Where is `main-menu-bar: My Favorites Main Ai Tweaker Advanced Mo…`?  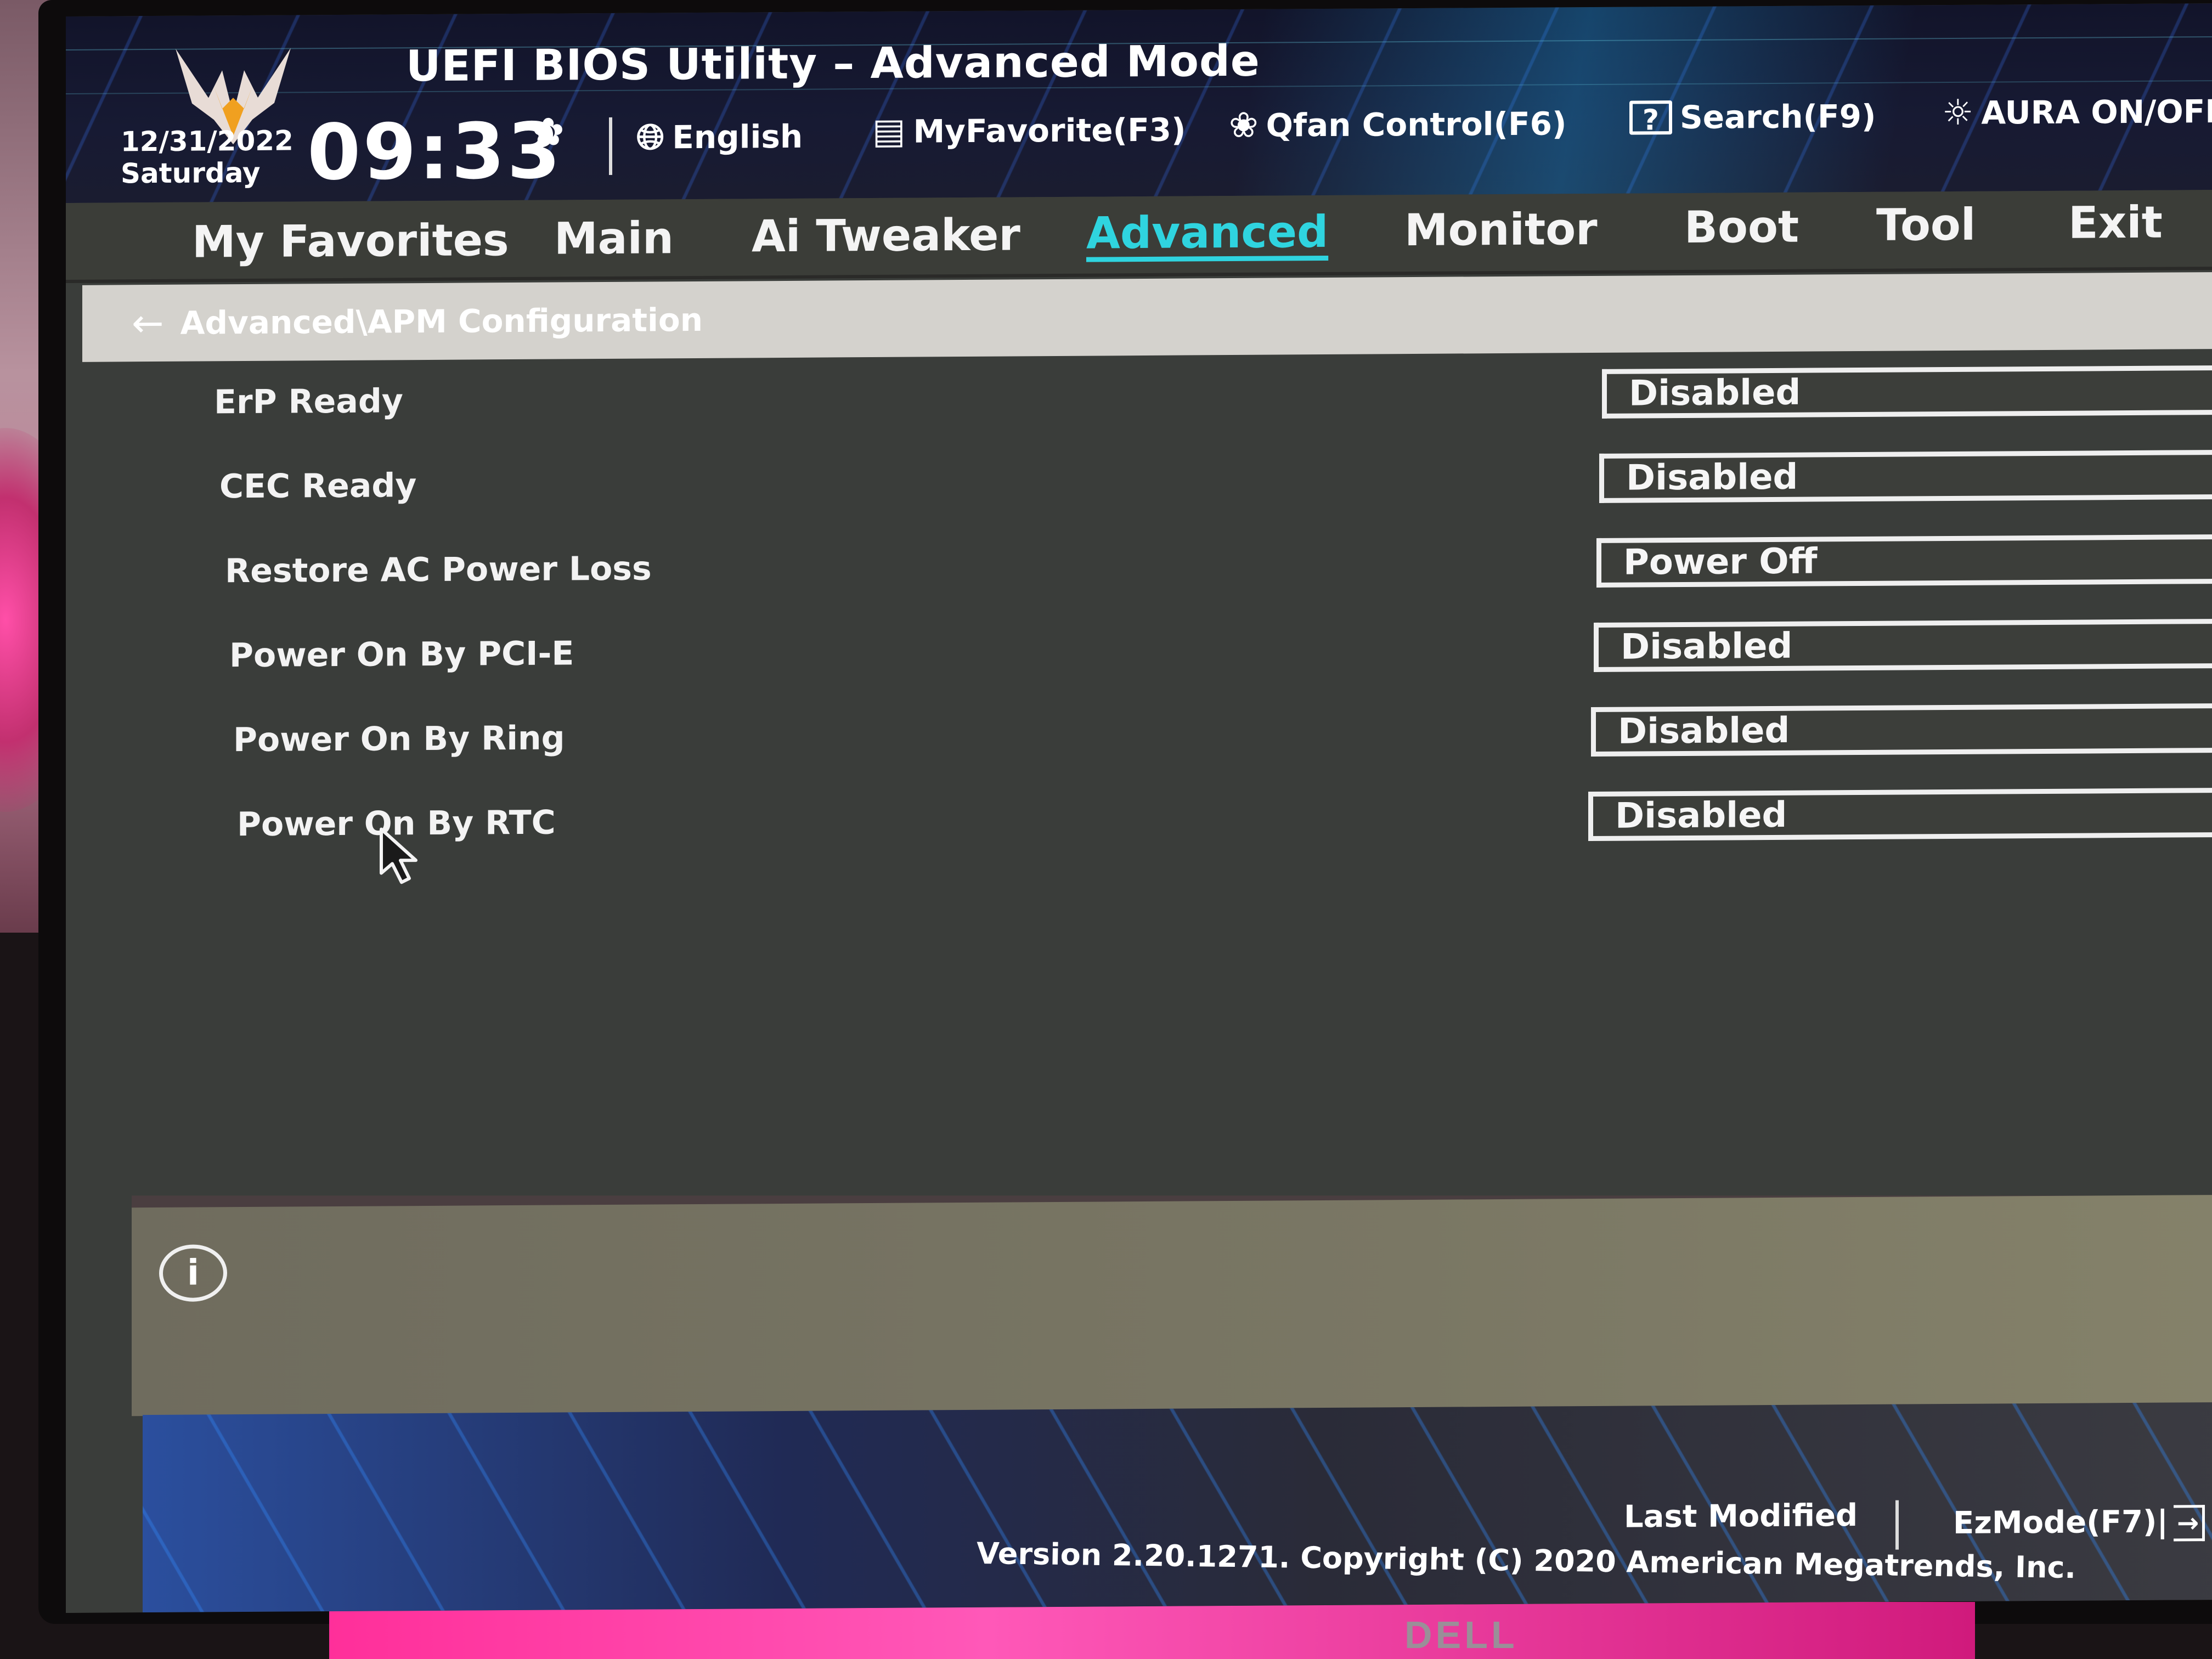 main-menu-bar: My Favorites Main Ai Tweaker Advanced Mo… is located at coordinates (1139, 237).